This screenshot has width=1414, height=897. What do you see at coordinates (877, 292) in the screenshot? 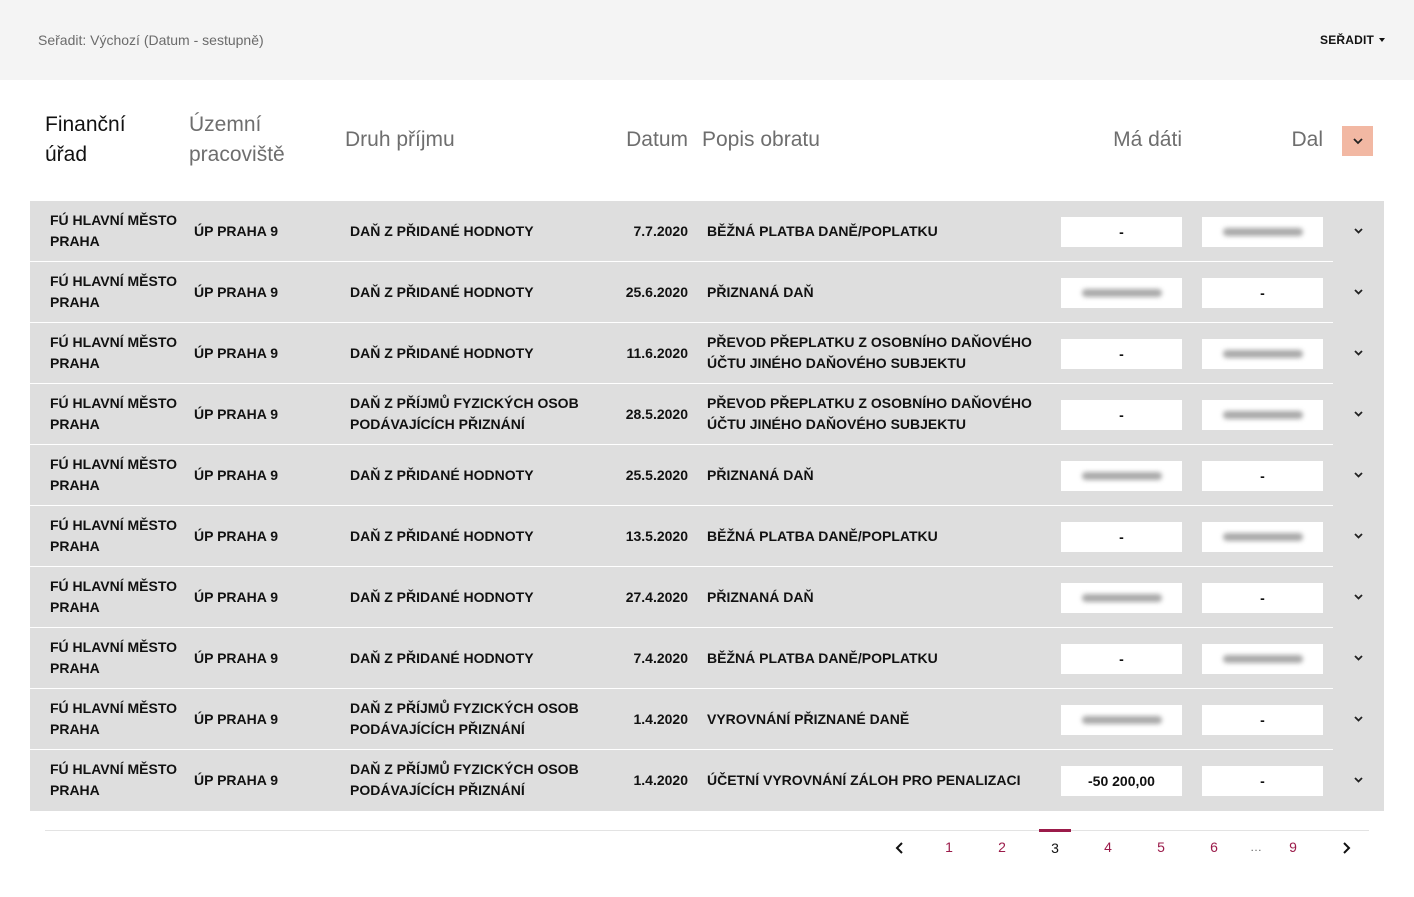
I see `cell-popis-obratu: PŘIZNANÁ DAŇ` at bounding box center [877, 292].